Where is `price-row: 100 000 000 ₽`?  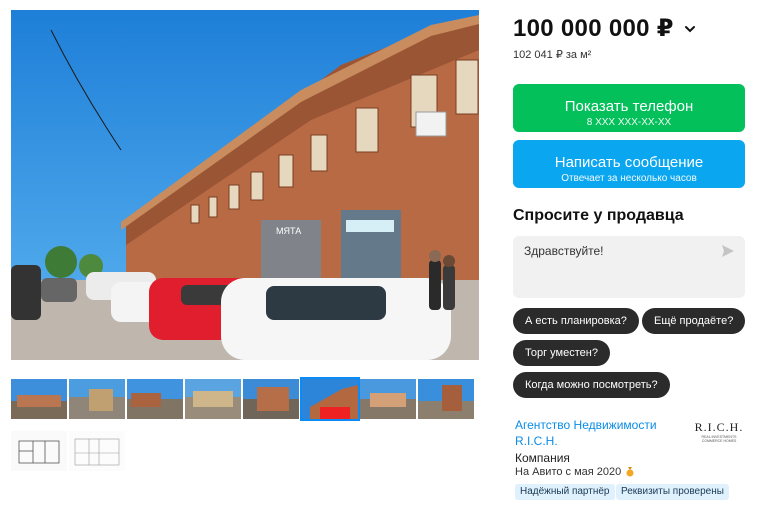
price-row: 100 000 000 ₽ is located at coordinates (604, 28).